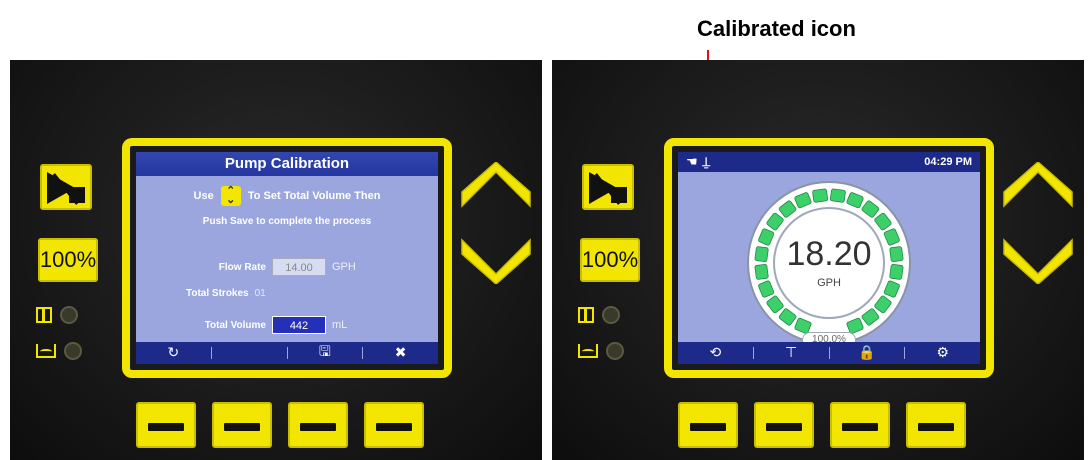 The height and width of the screenshot is (460, 1088). What do you see at coordinates (287, 221) in the screenshot?
I see `instruction-line-2: Push Save to complete the process` at bounding box center [287, 221].